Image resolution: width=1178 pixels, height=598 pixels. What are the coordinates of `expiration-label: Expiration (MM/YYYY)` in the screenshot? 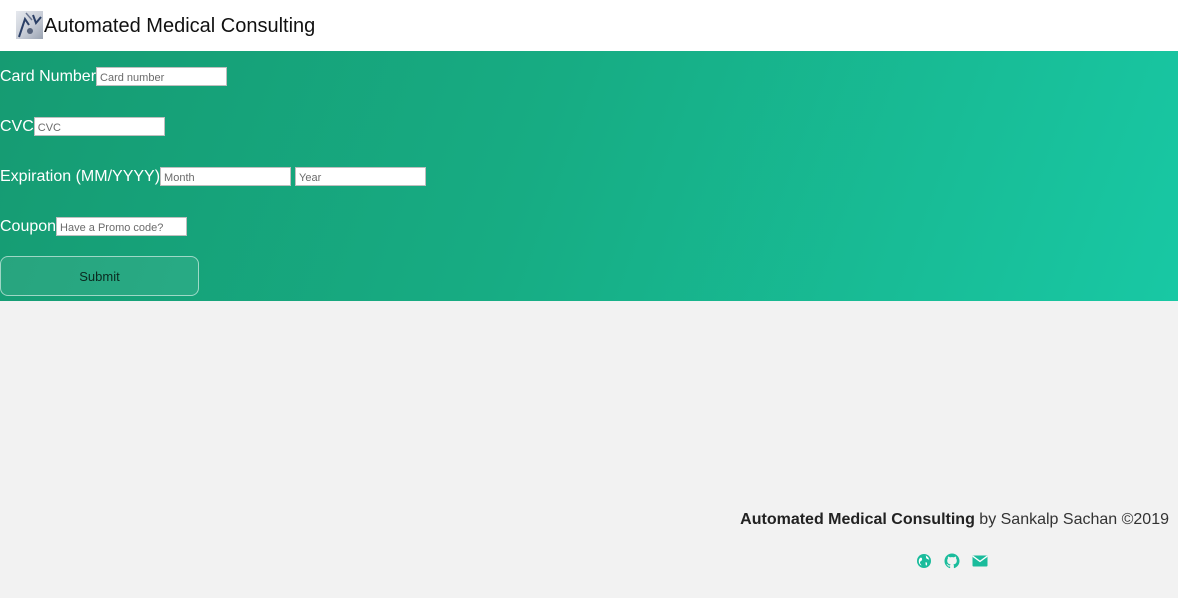 It's located at (80, 176).